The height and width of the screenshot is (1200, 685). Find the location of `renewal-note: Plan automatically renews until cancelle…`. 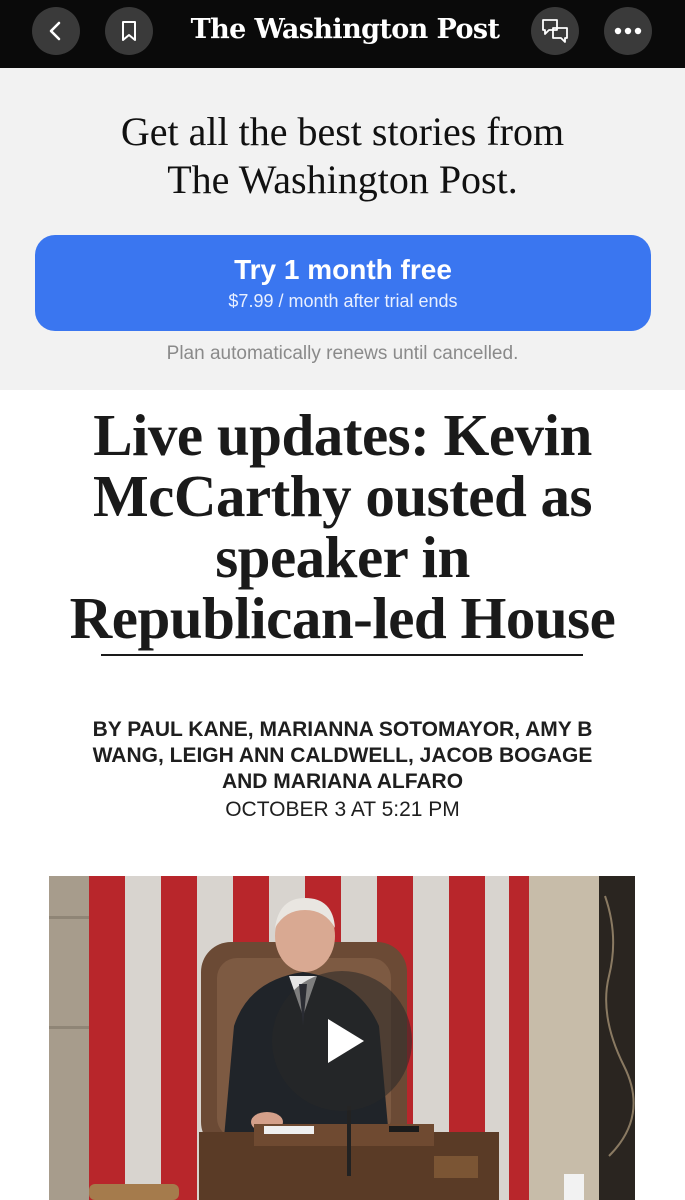

renewal-note: Plan automatically renews until cancelle… is located at coordinates (342, 353).